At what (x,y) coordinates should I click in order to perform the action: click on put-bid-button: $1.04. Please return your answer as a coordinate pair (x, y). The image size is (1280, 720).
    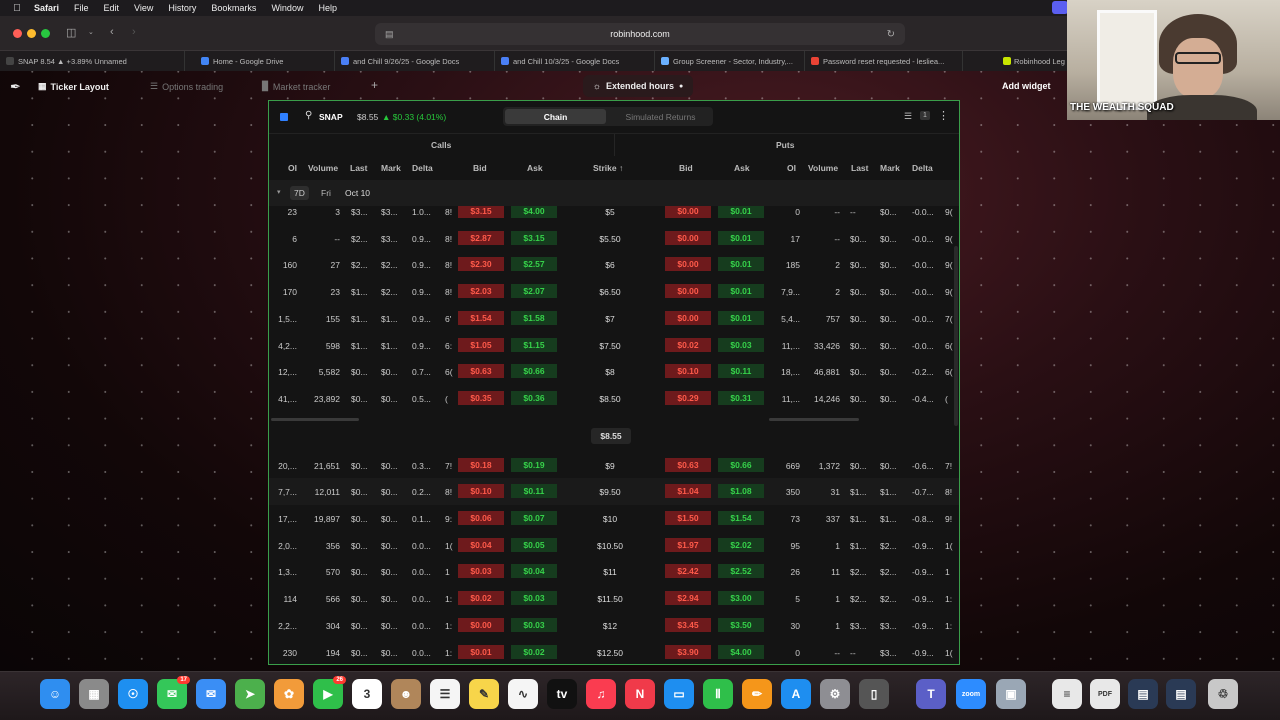
    Looking at the image, I should click on (688, 491).